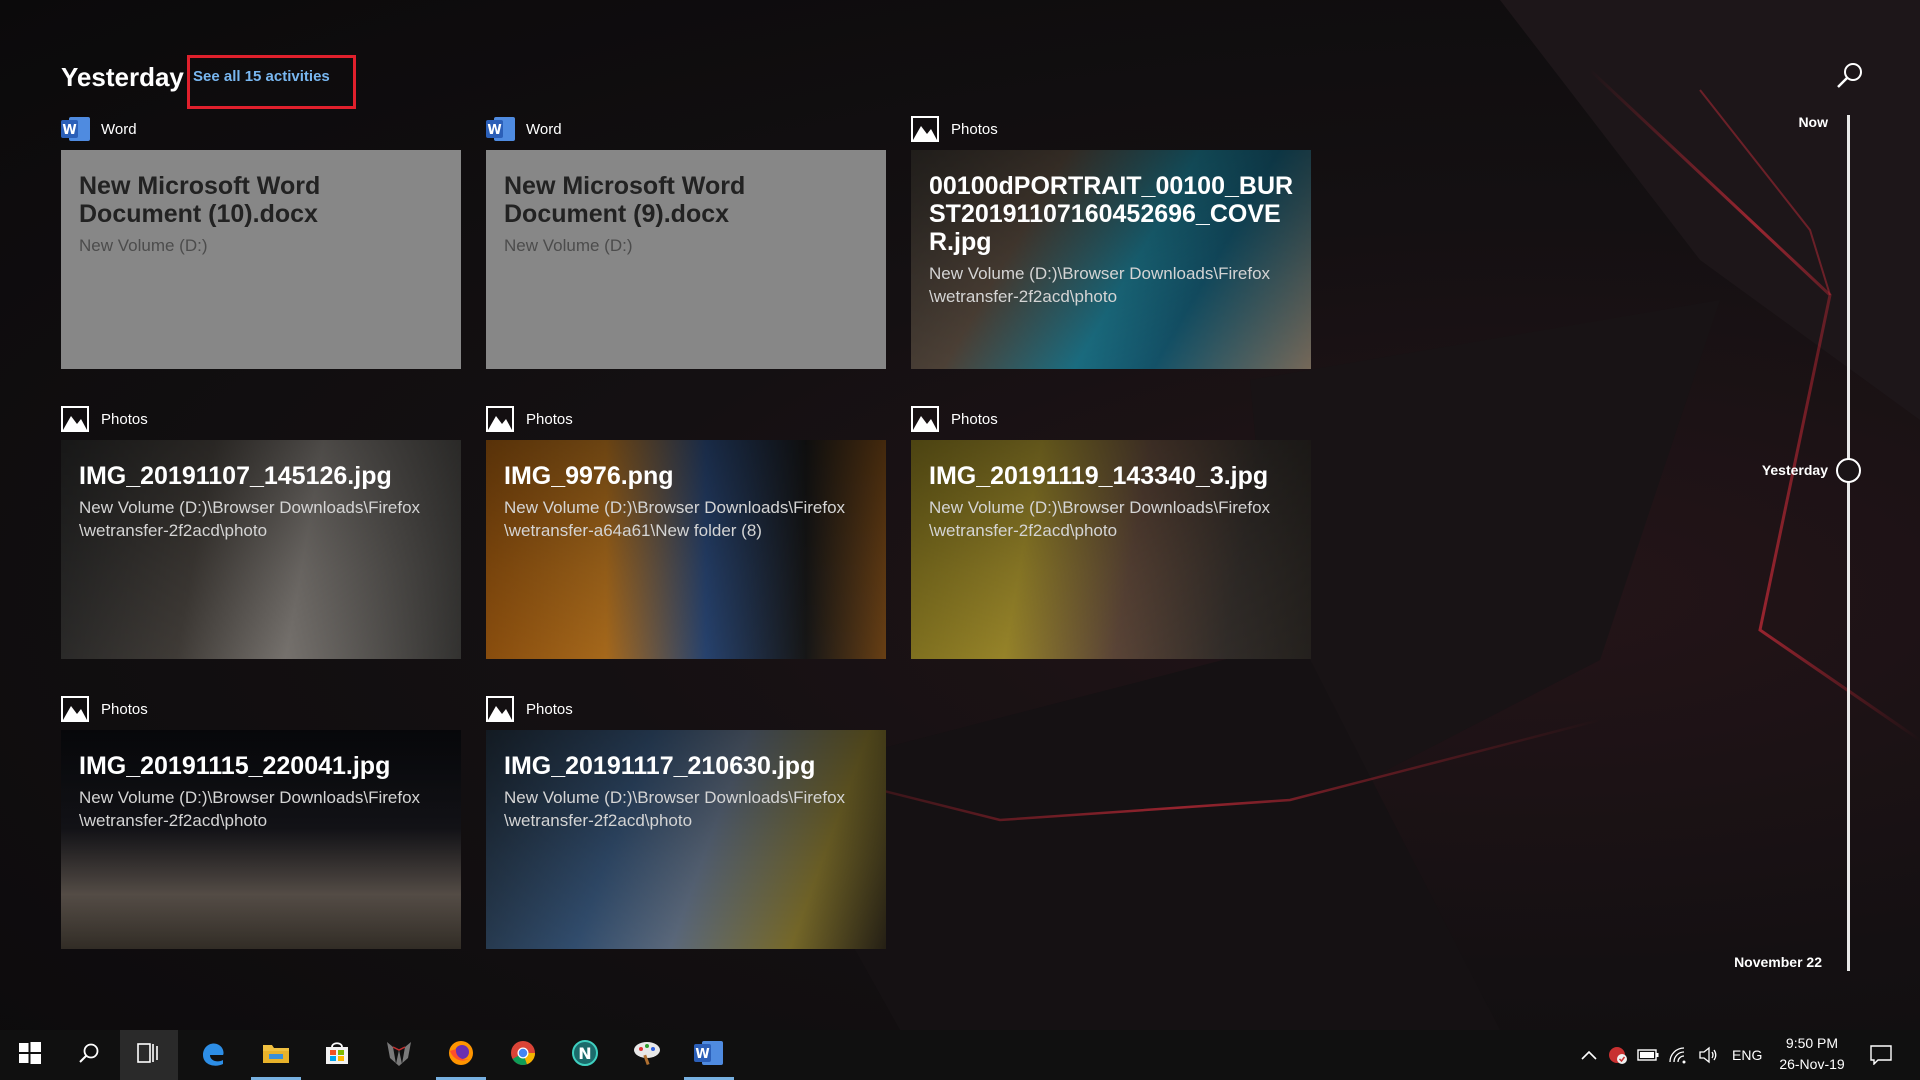 The width and height of the screenshot is (1920, 1080). I want to click on clock: 9:50 PM 26-Nov-19, so click(1812, 1054).